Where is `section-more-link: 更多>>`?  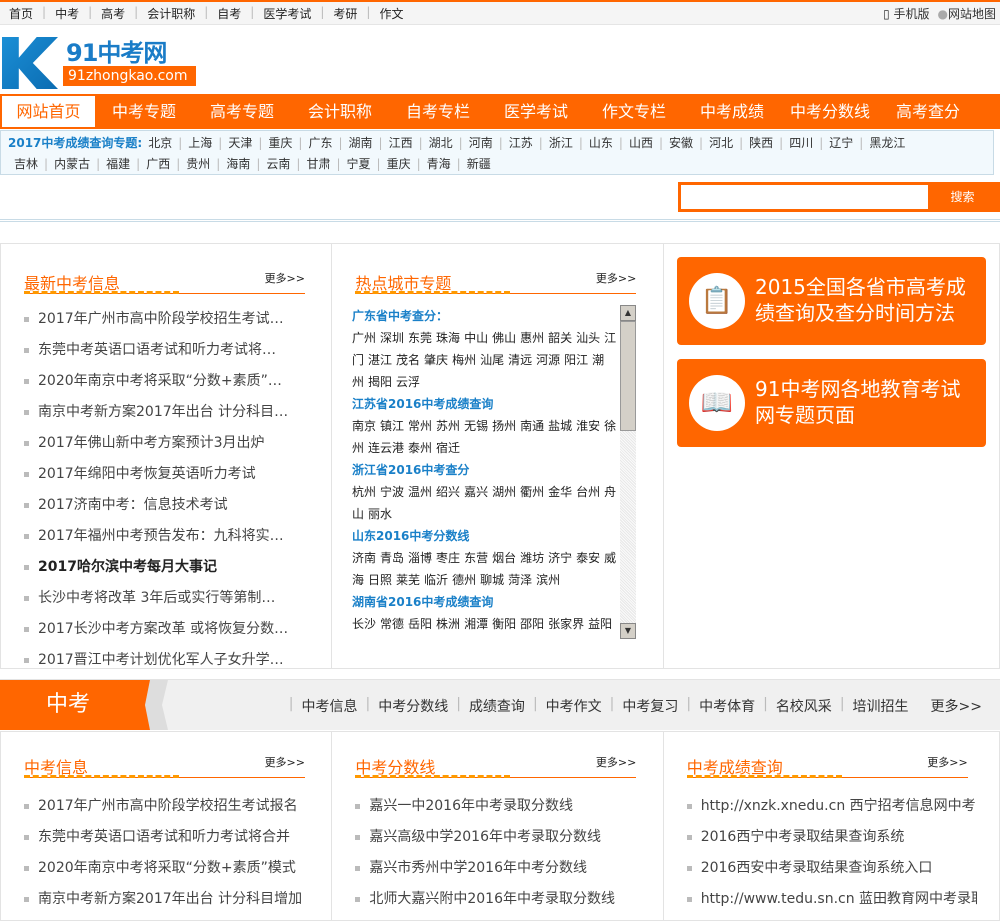 section-more-link: 更多>> is located at coordinates (956, 706).